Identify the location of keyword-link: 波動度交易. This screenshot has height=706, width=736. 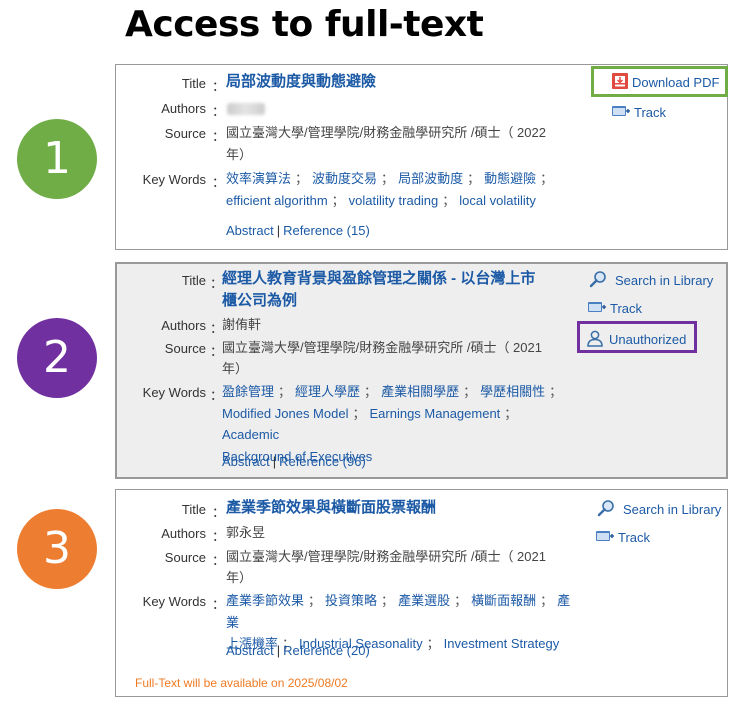
(344, 178).